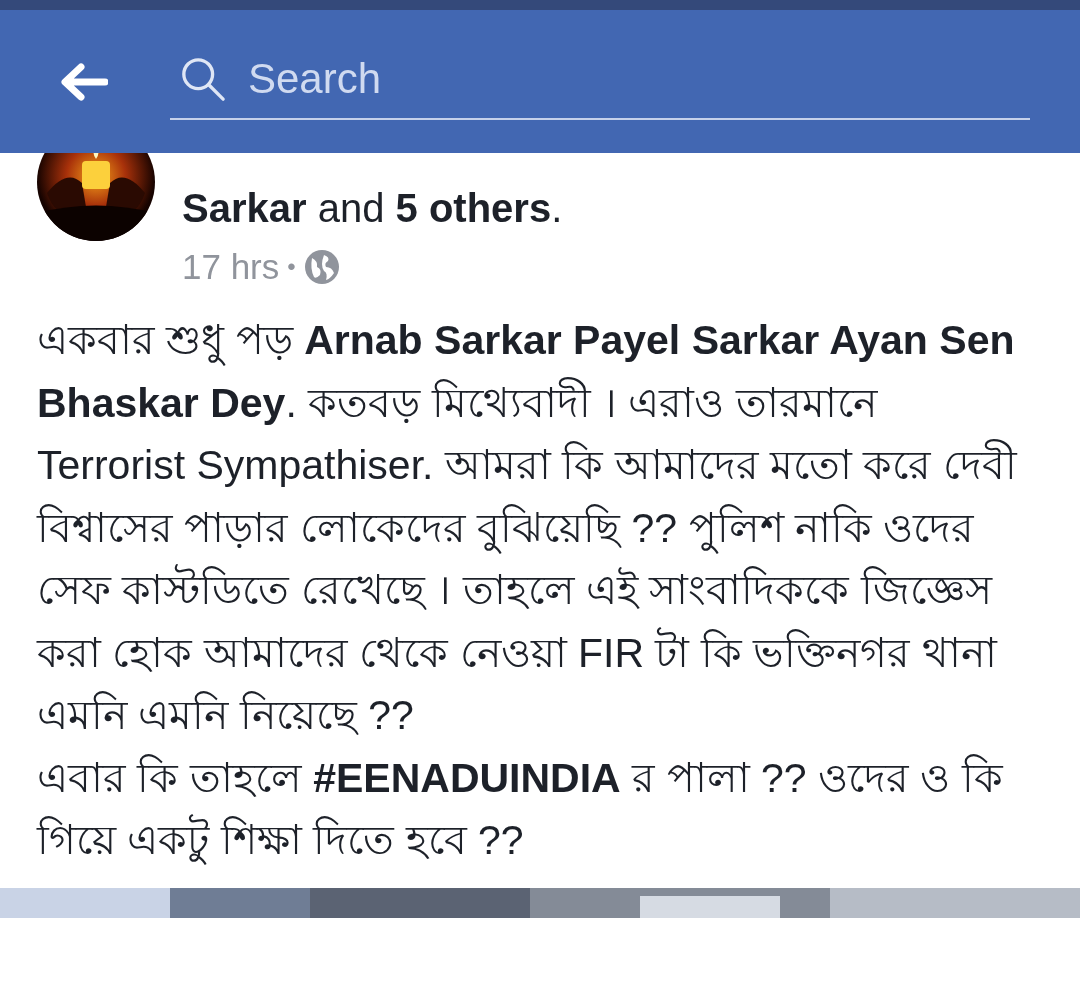  What do you see at coordinates (231, 267) in the screenshot?
I see `timestamp: 17 hrs` at bounding box center [231, 267].